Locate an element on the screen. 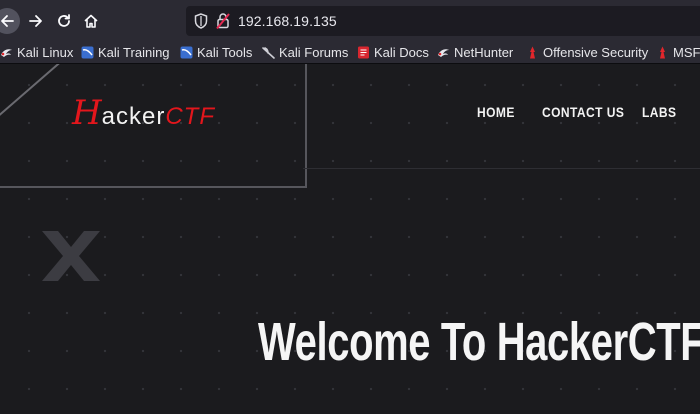 The image size is (700, 414). bookmark-kali-training: Kali Training is located at coordinates (125, 52).